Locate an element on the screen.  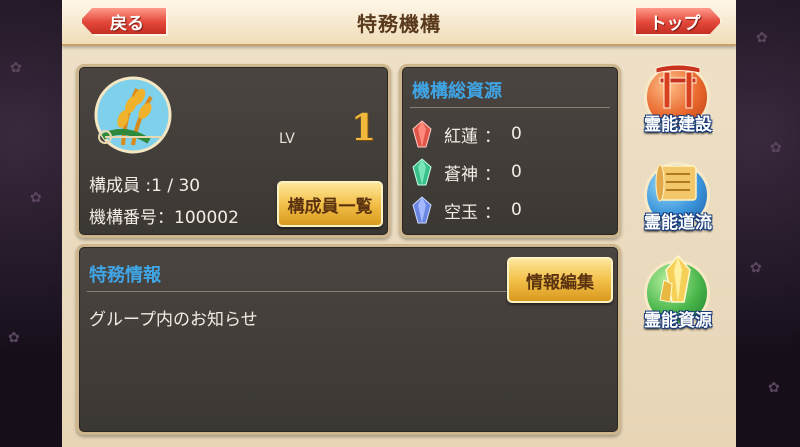
resource-row: 蒼神 ： 0 is located at coordinates (467, 172).